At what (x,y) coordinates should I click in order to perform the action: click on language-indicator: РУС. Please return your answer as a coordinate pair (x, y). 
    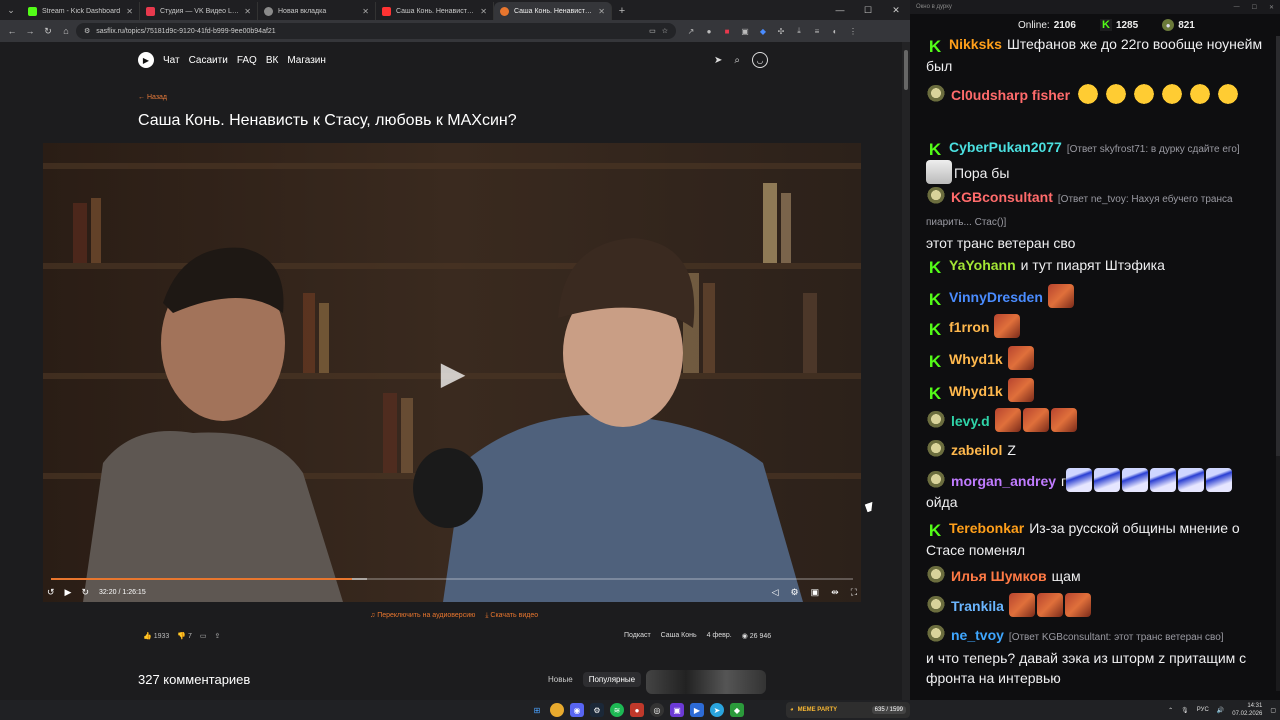
    Looking at the image, I should click on (1203, 710).